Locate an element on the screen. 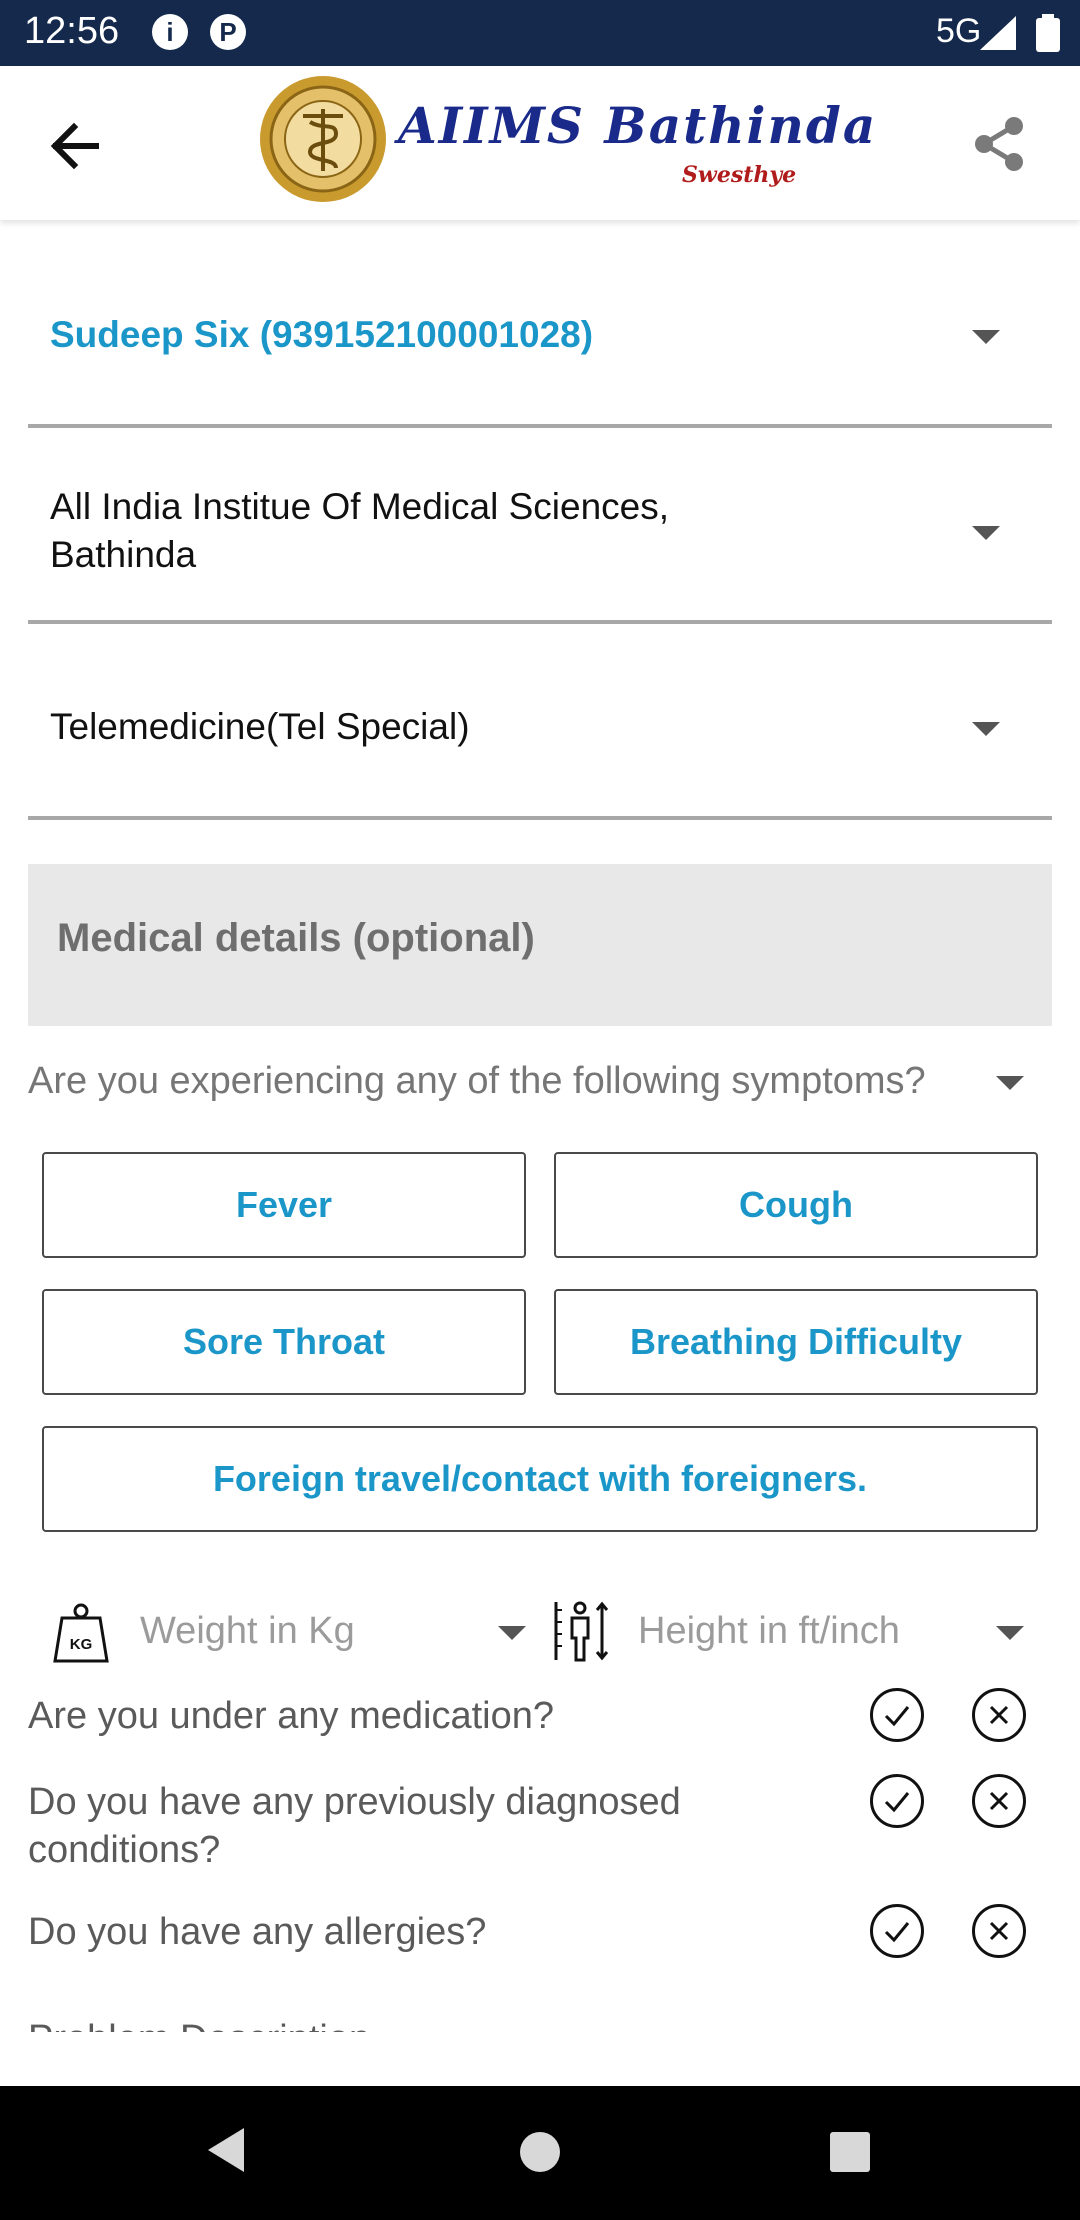 The height and width of the screenshot is (2220, 1080). nav-home-icon is located at coordinates (540, 2152).